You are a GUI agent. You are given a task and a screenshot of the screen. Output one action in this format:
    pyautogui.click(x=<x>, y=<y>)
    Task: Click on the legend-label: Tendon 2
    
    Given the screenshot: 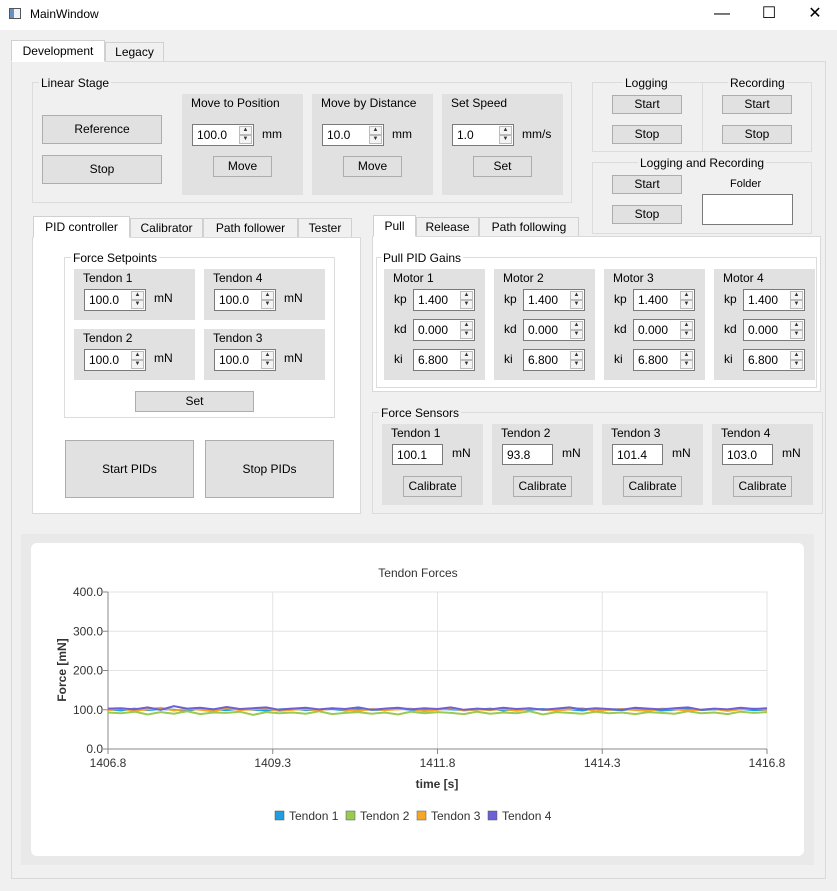 What is the action you would take?
    pyautogui.click(x=385, y=816)
    